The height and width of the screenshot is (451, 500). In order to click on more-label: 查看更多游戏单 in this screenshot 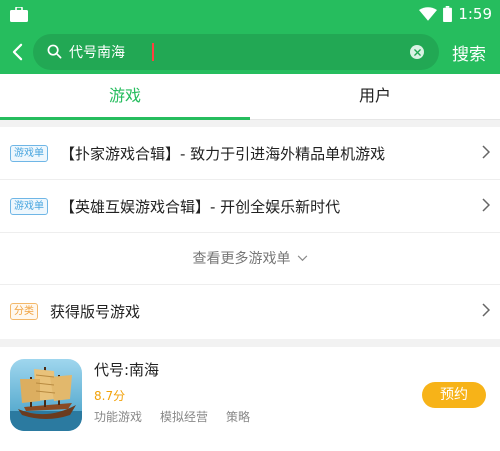, I will do `click(241, 259)`.